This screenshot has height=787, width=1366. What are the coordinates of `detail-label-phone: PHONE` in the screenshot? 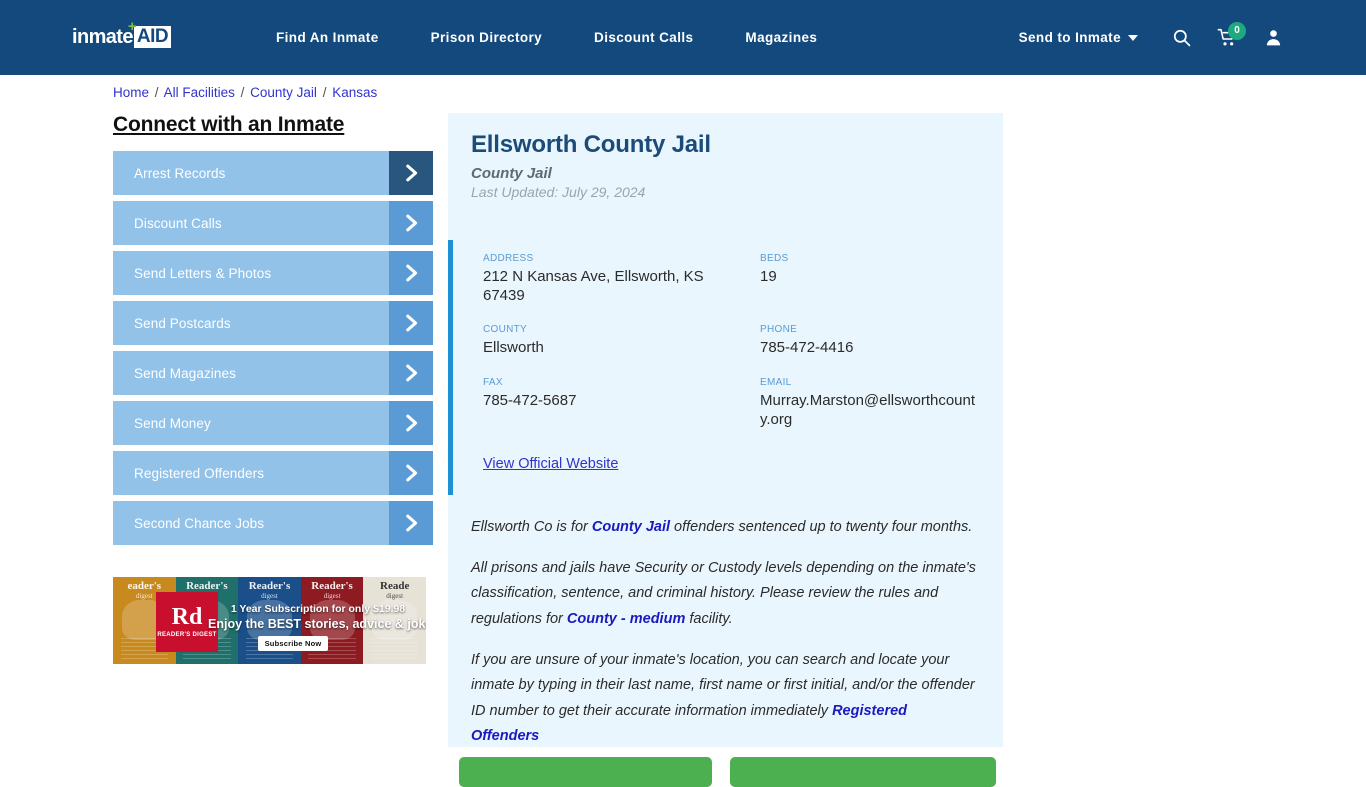 It's located at (779, 330).